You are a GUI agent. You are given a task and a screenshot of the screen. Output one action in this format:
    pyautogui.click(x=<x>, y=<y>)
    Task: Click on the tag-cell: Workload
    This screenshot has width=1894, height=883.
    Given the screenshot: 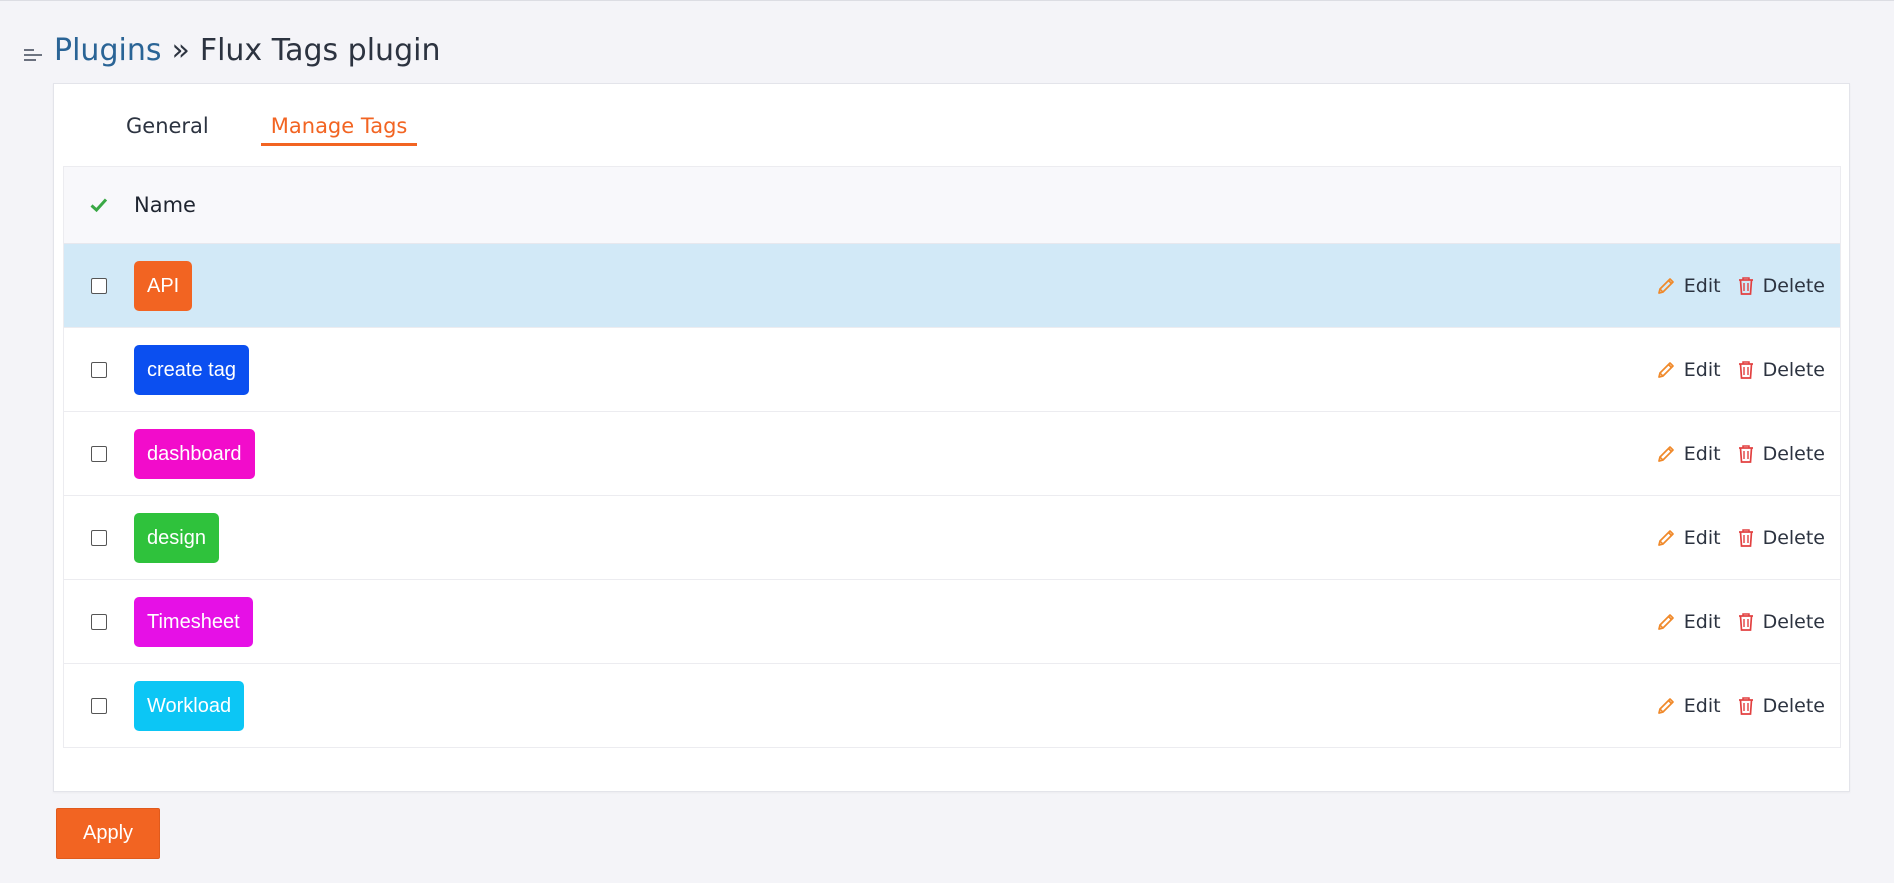 What is the action you would take?
    pyautogui.click(x=895, y=705)
    